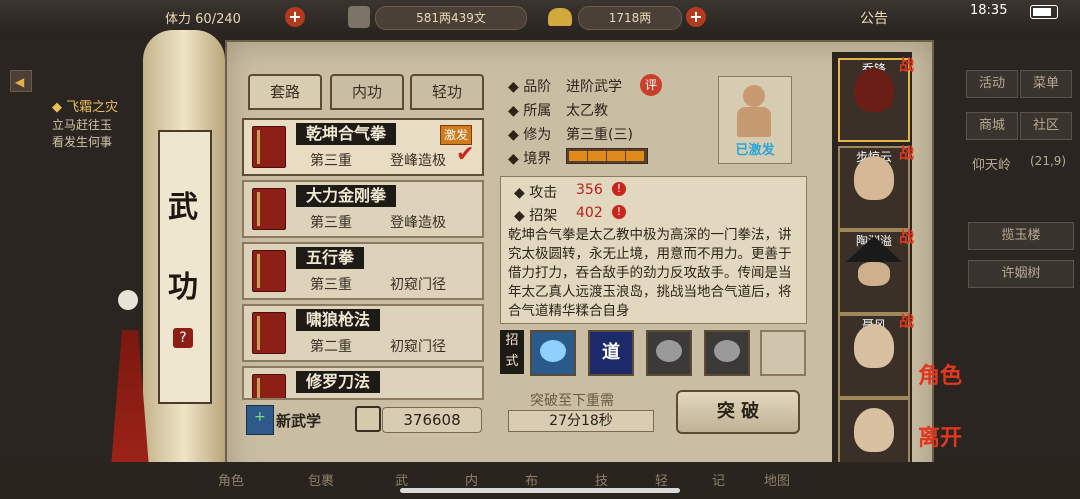 This screenshot has height=499, width=1080. I want to click on silver-display: 1718两, so click(630, 18).